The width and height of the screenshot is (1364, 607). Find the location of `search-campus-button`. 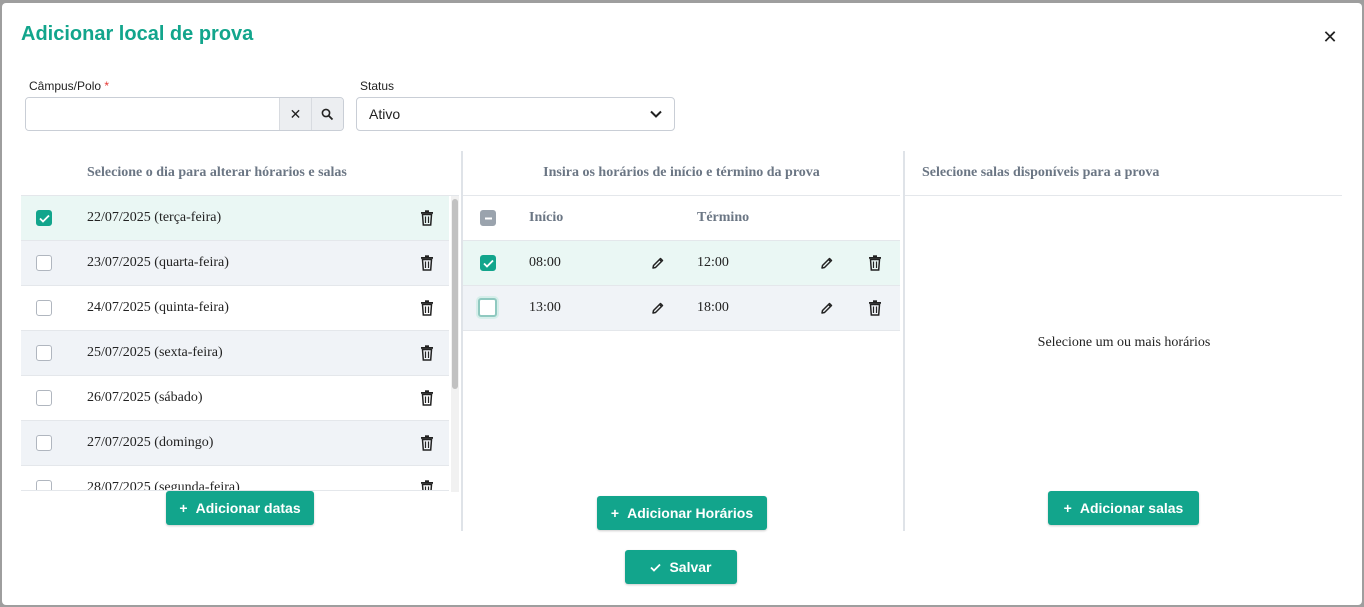

search-campus-button is located at coordinates (327, 114).